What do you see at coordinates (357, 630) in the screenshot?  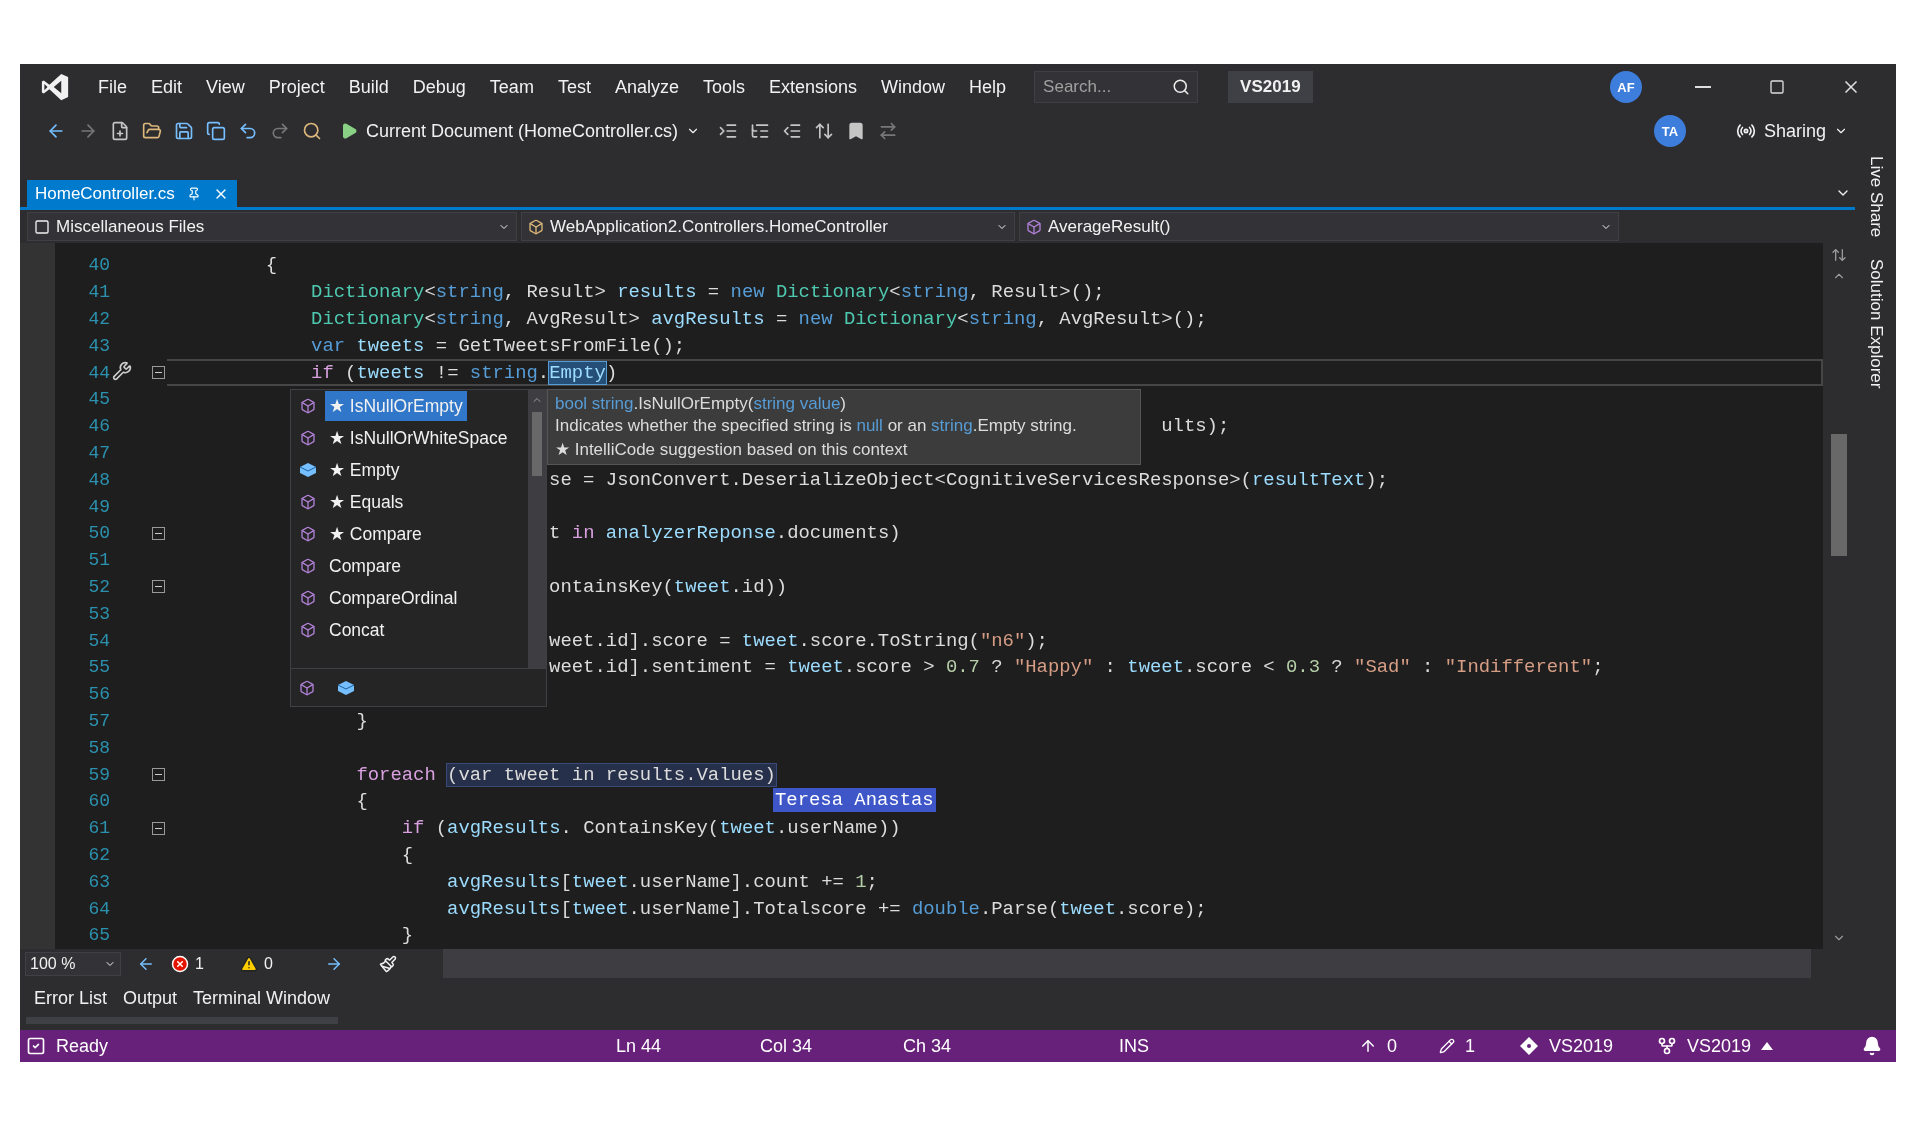 I see `completion-item: Concat` at bounding box center [357, 630].